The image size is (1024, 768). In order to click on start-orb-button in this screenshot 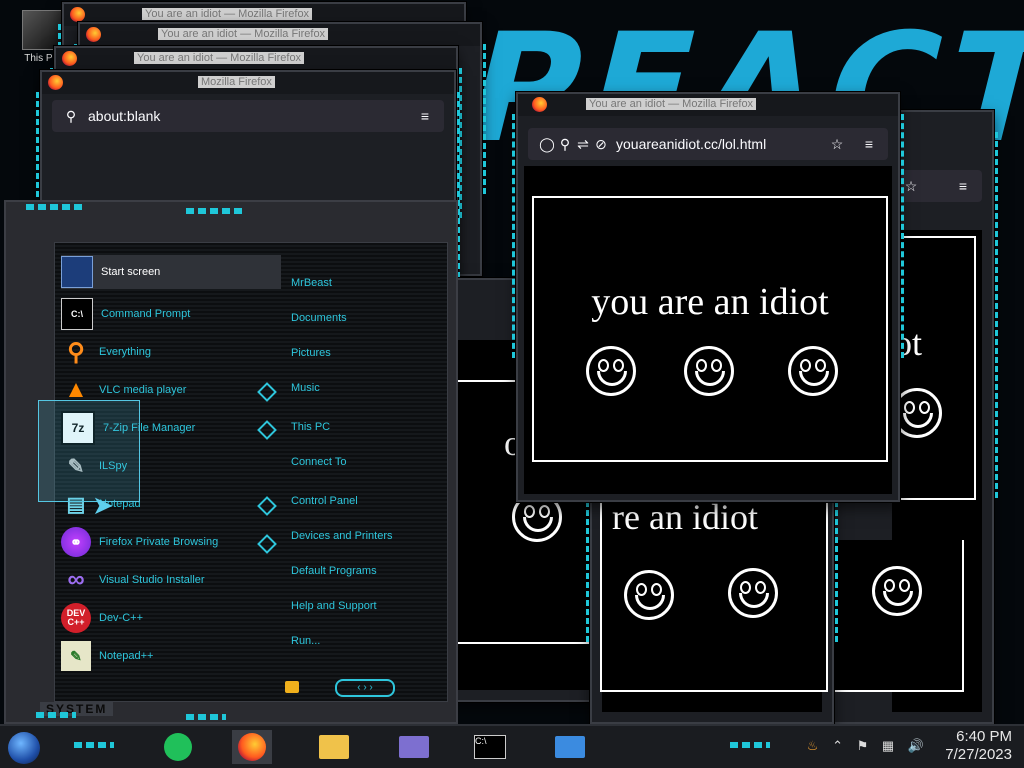, I will do `click(24, 748)`.